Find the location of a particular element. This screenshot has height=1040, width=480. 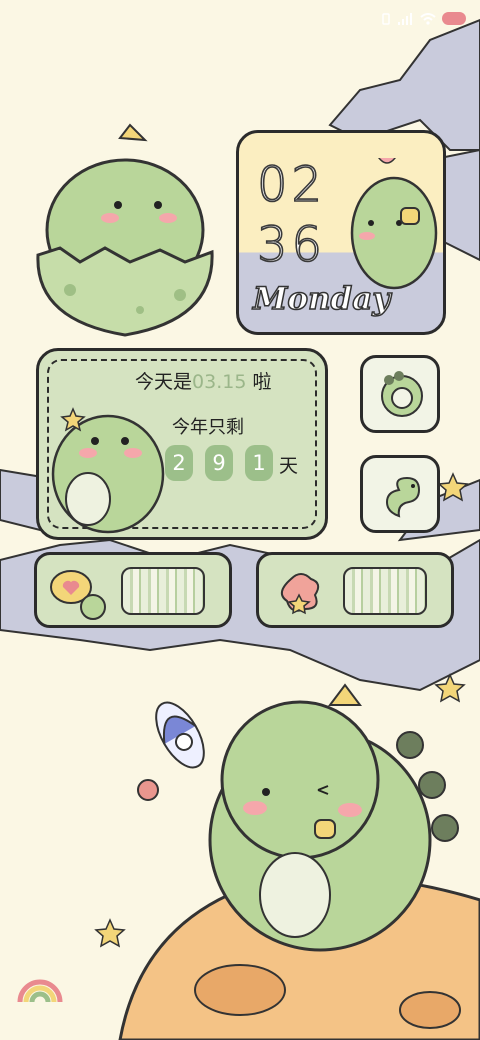

countdown-title: 今天是03.15 啦 is located at coordinates (203, 380).